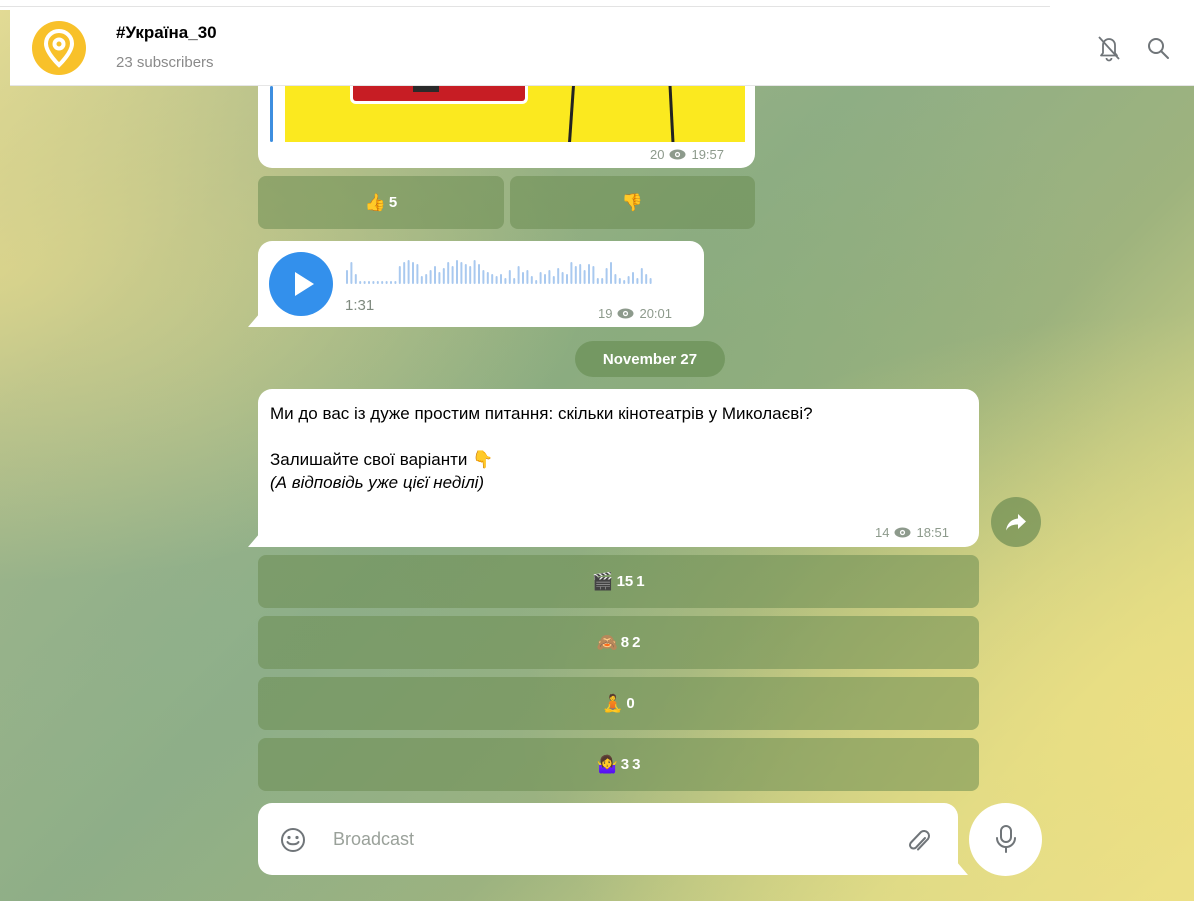 The image size is (1194, 901). Describe the element at coordinates (640, 581) in the screenshot. I see `option-count: 1` at that location.